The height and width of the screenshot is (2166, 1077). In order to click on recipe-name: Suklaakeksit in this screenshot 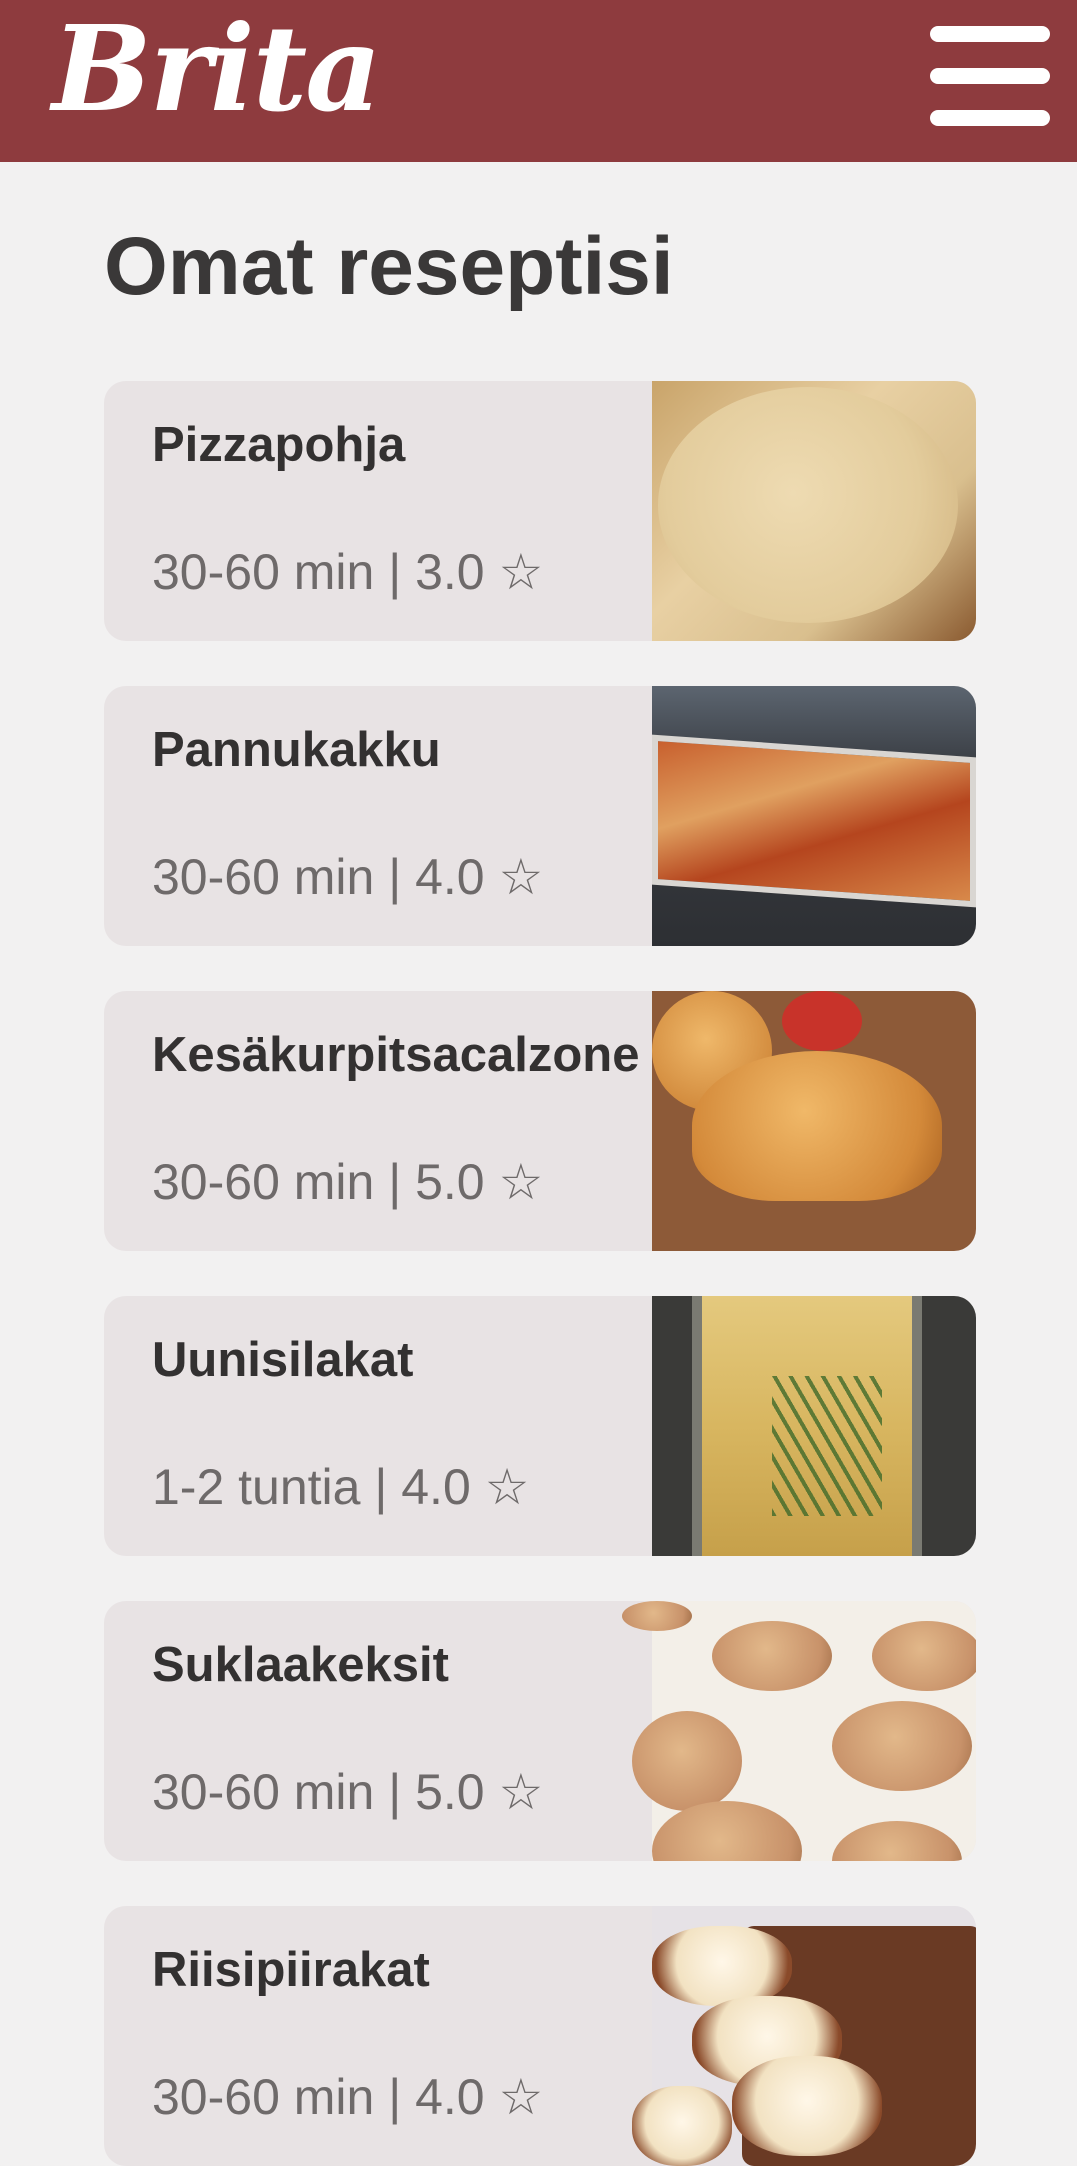, I will do `click(300, 1665)`.